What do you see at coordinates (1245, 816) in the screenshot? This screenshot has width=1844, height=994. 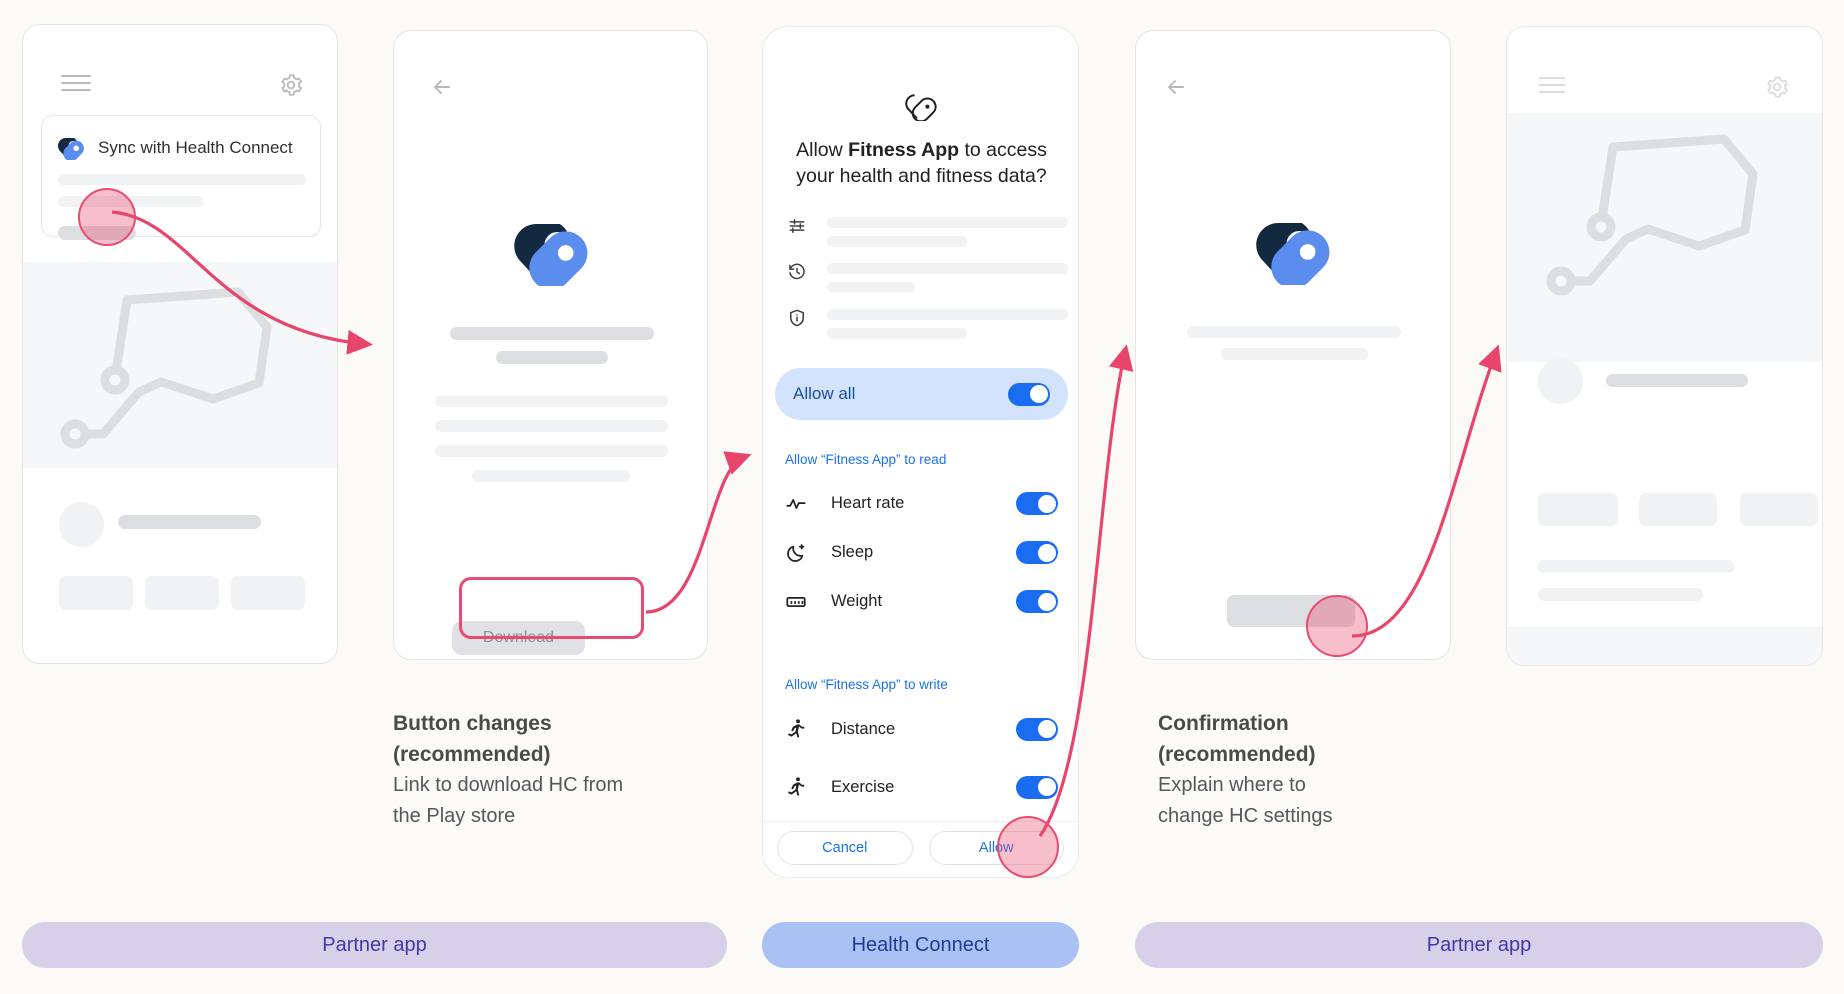 I see `caption-body-line2: change HC settings` at bounding box center [1245, 816].